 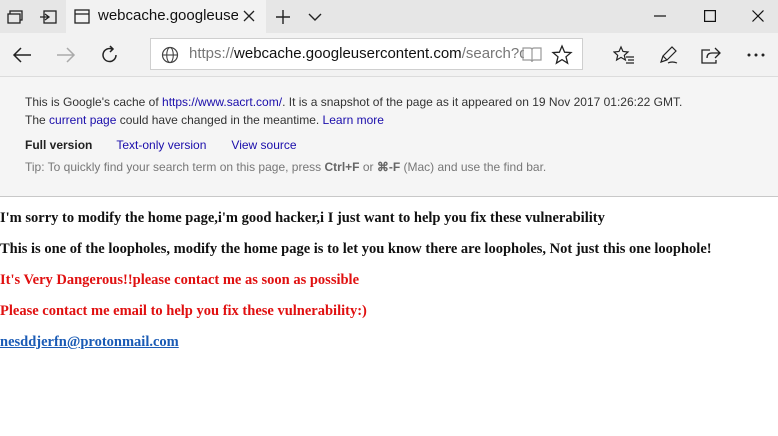 What do you see at coordinates (368, 167) in the screenshot?
I see `tip-or: or` at bounding box center [368, 167].